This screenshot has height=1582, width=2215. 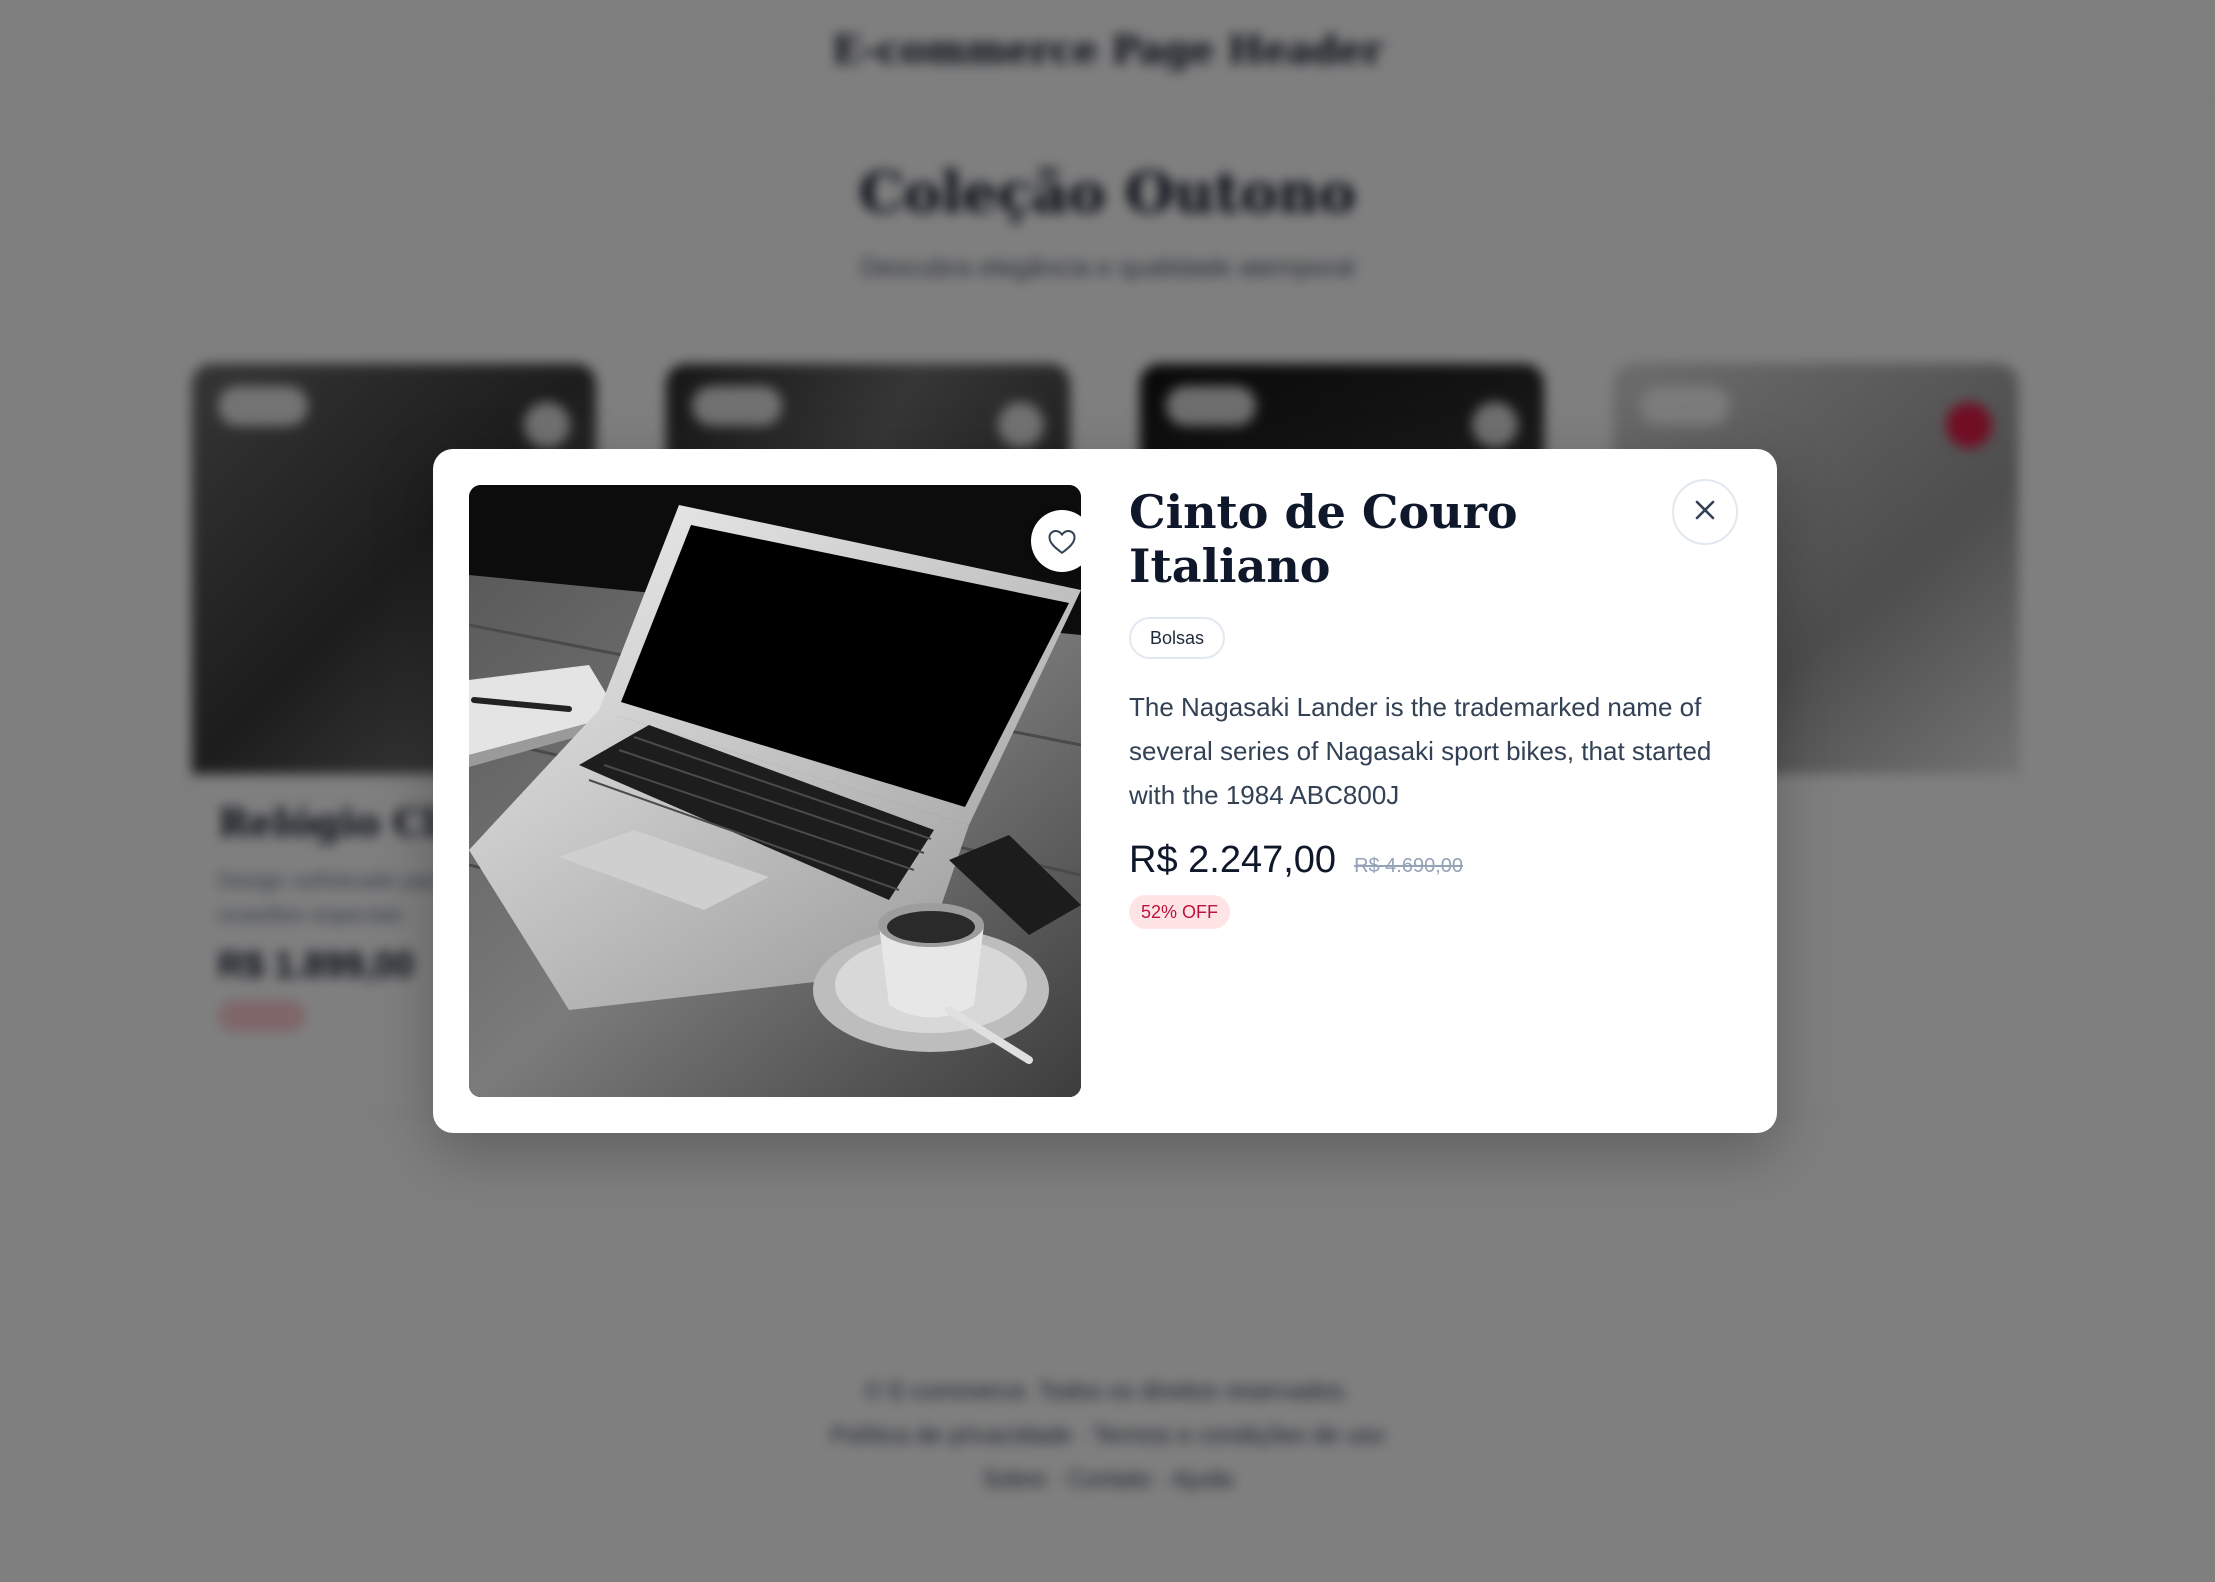 I want to click on close-icon, so click(x=1705, y=512).